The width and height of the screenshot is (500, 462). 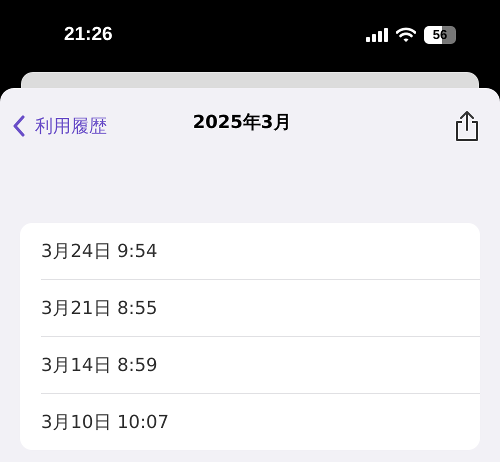 What do you see at coordinates (242, 122) in the screenshot?
I see `nav-title: 2025年3月` at bounding box center [242, 122].